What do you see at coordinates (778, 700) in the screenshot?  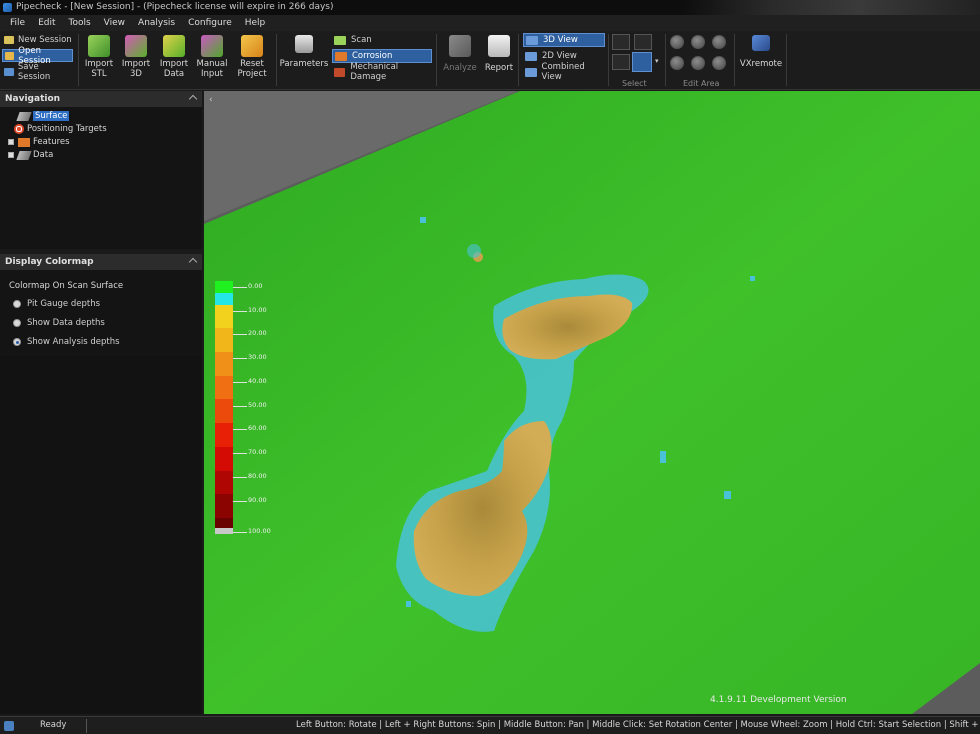 I see `version-text: 4.1.9.11 Development Version` at bounding box center [778, 700].